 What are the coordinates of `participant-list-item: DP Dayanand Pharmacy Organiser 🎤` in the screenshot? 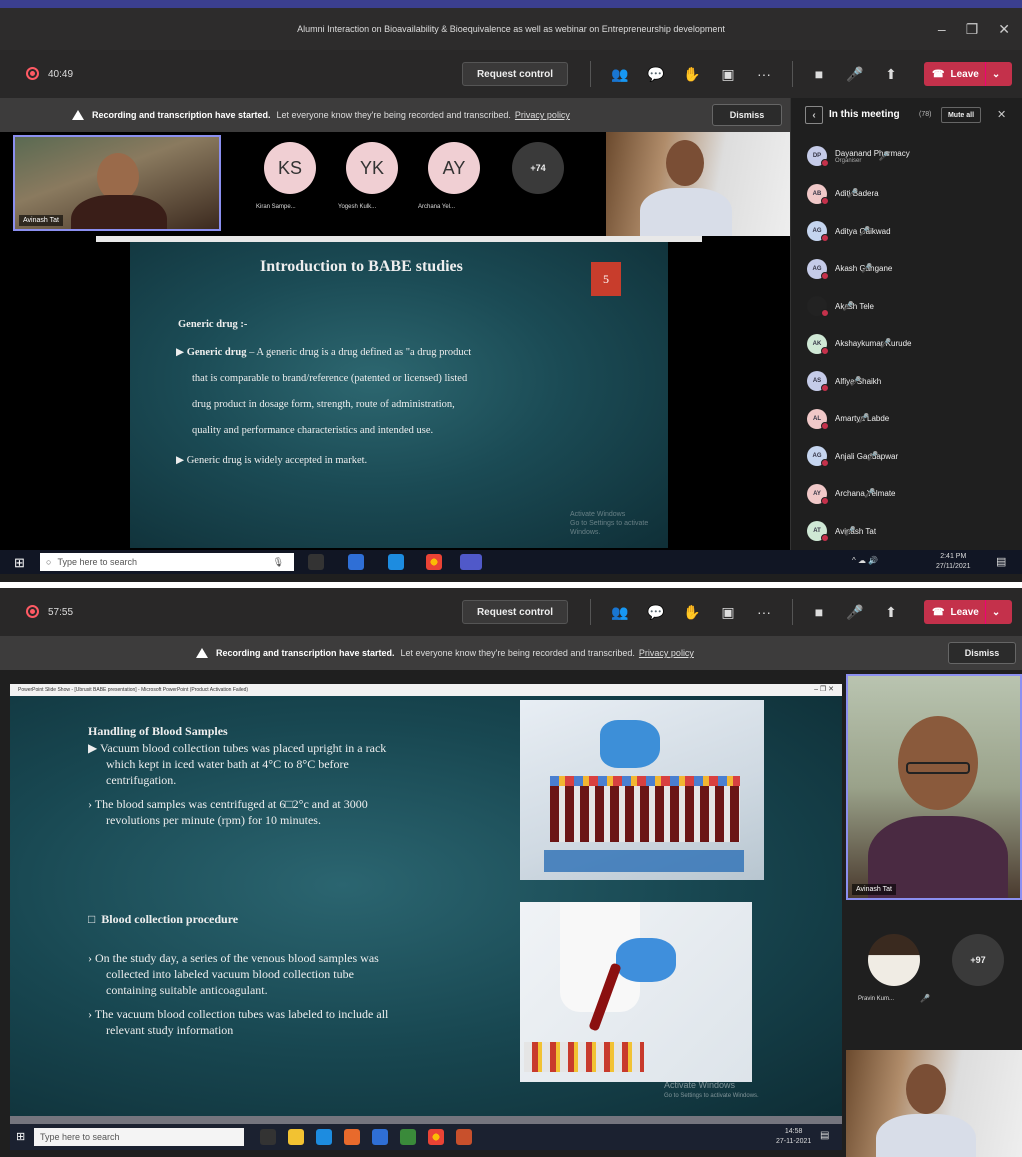 It's located at (858, 156).